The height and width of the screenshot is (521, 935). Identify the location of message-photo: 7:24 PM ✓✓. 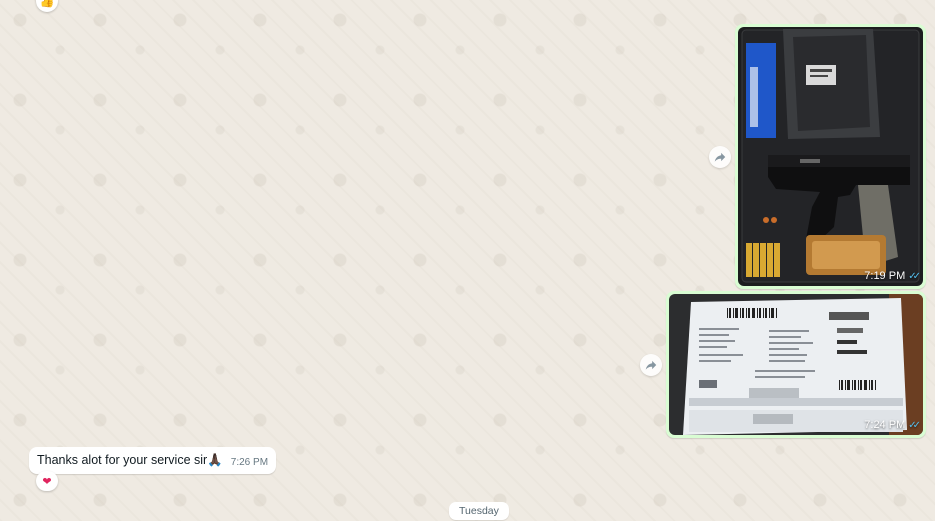
(796, 364).